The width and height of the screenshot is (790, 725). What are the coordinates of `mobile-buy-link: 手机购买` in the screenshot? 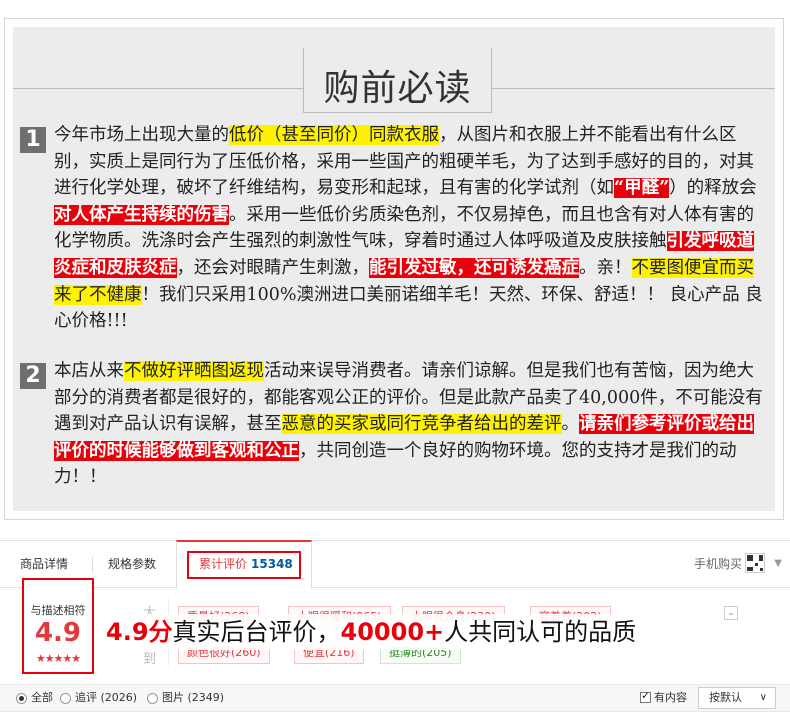 It's located at (718, 564).